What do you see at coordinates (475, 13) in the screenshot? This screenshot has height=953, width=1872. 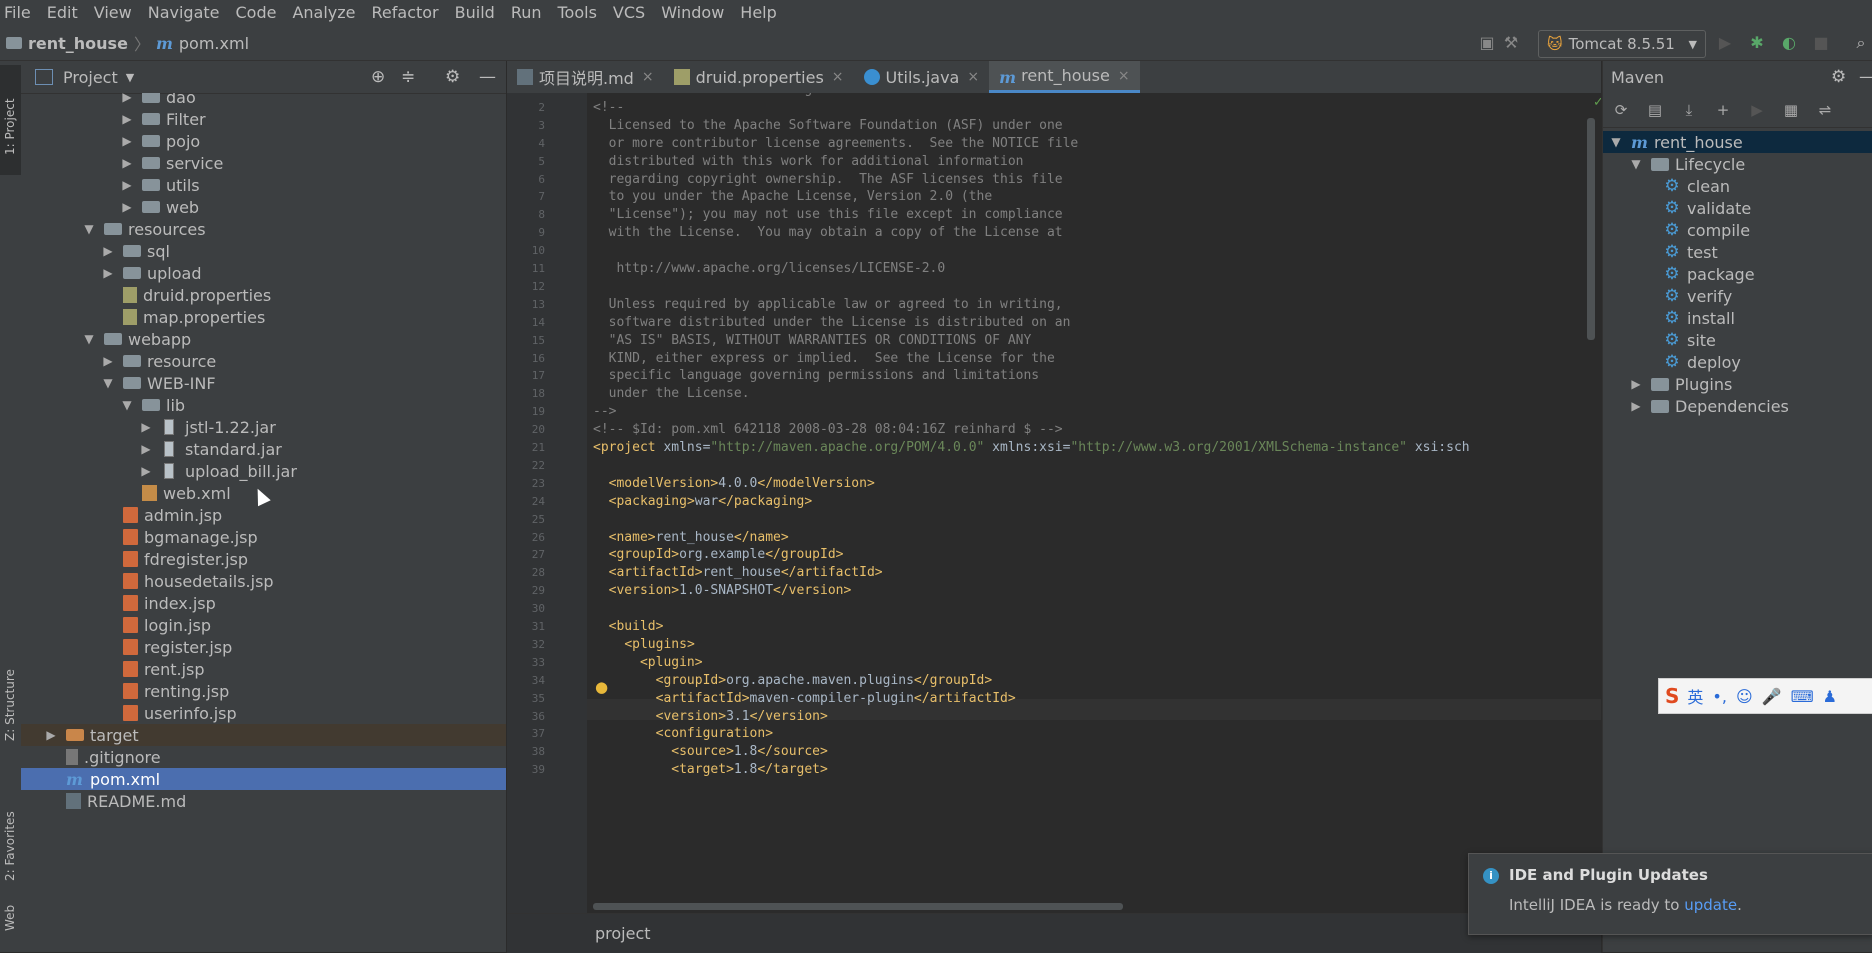 I see `menu-build: Build` at bounding box center [475, 13].